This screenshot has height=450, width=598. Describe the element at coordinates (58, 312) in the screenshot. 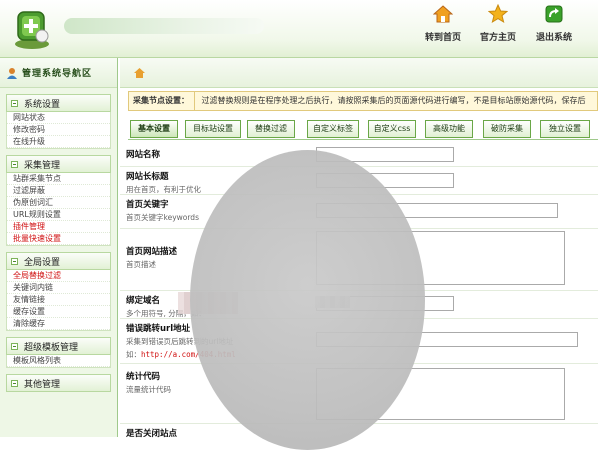

I see `sidebar-item: 缓存设置` at that location.